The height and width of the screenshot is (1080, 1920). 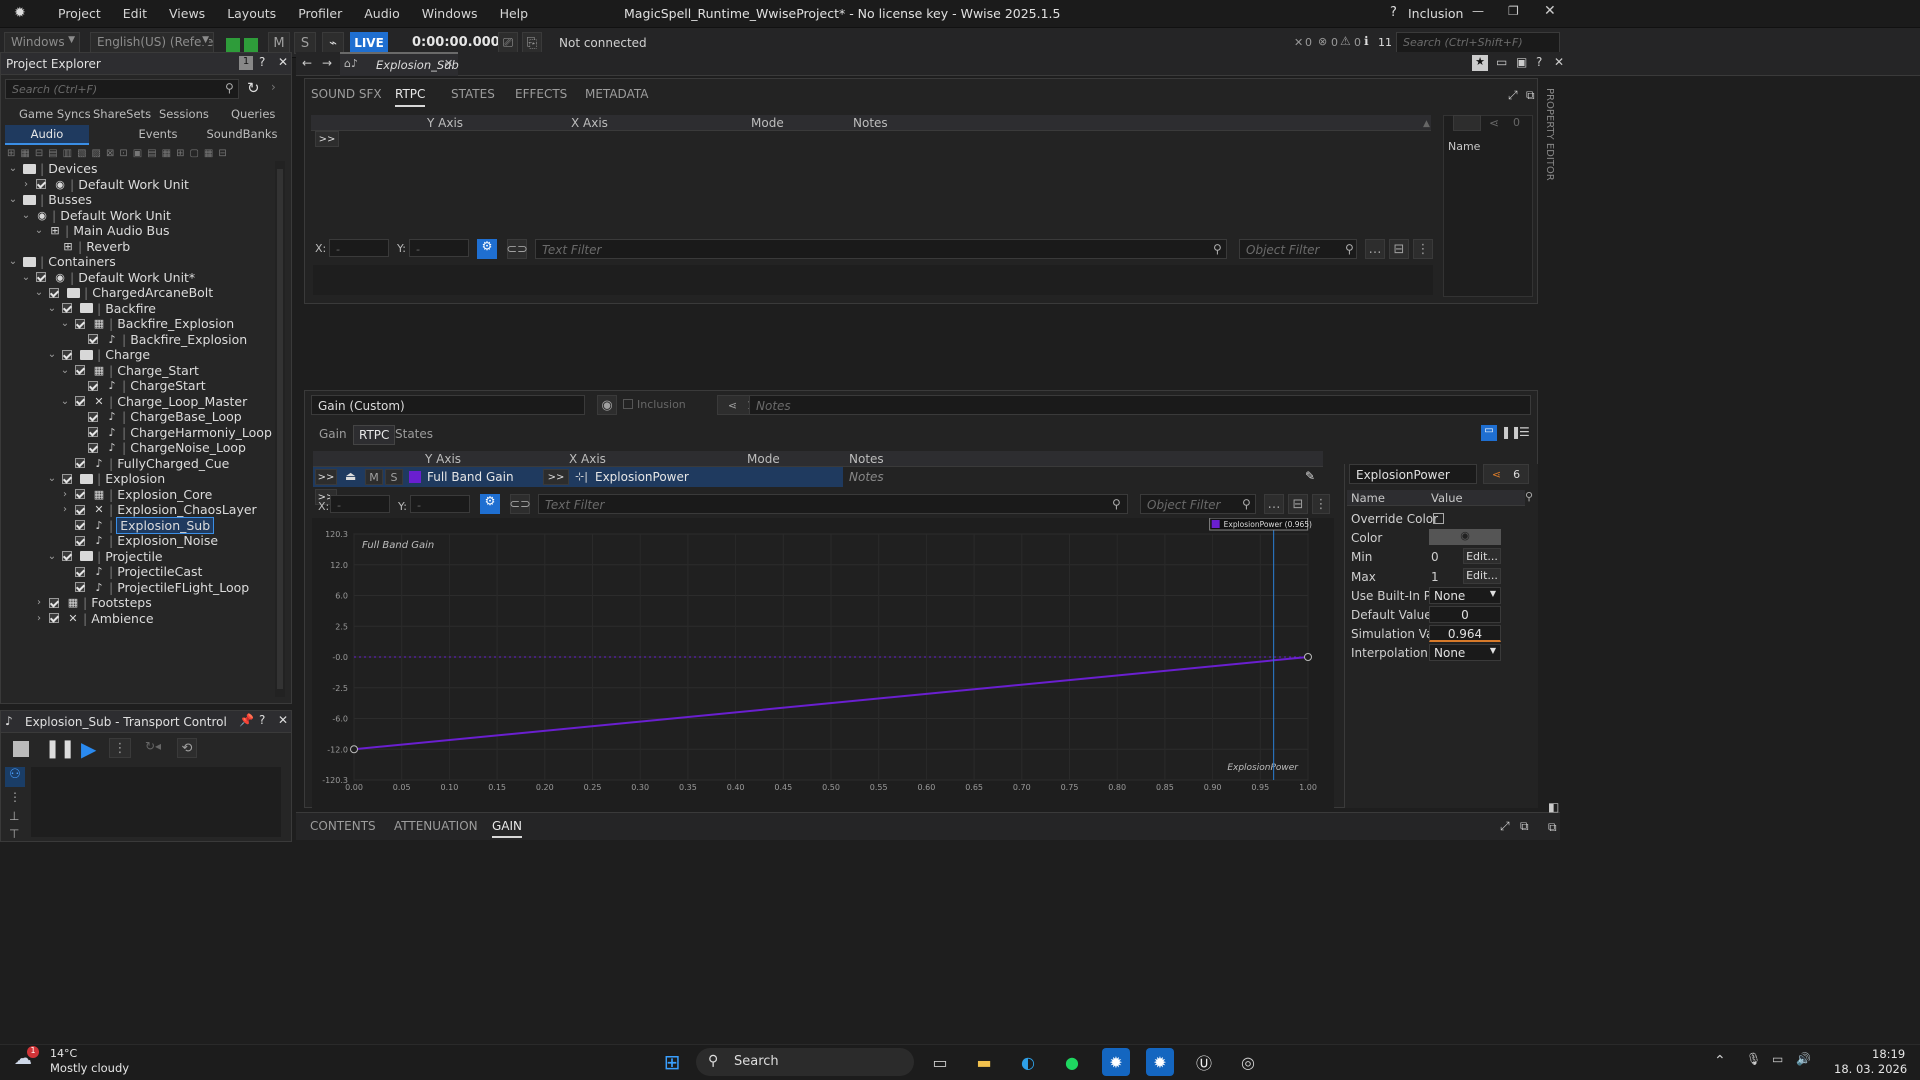 I want to click on menu-help: Help, so click(x=514, y=13).